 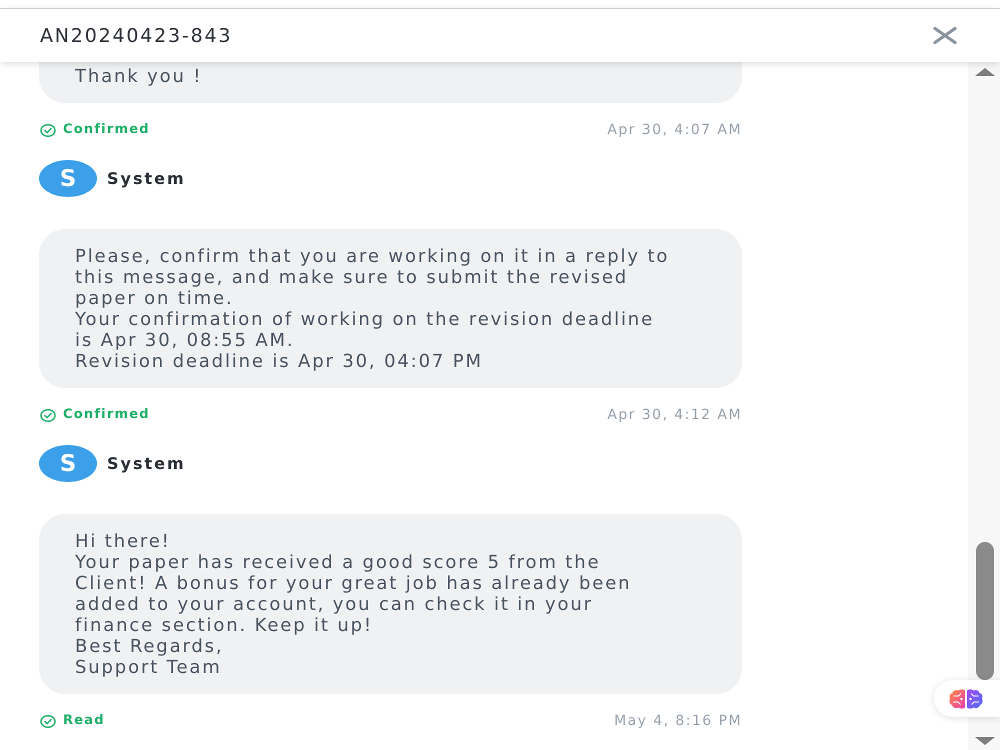 What do you see at coordinates (984, 406) in the screenshot?
I see `scrollbar-track` at bounding box center [984, 406].